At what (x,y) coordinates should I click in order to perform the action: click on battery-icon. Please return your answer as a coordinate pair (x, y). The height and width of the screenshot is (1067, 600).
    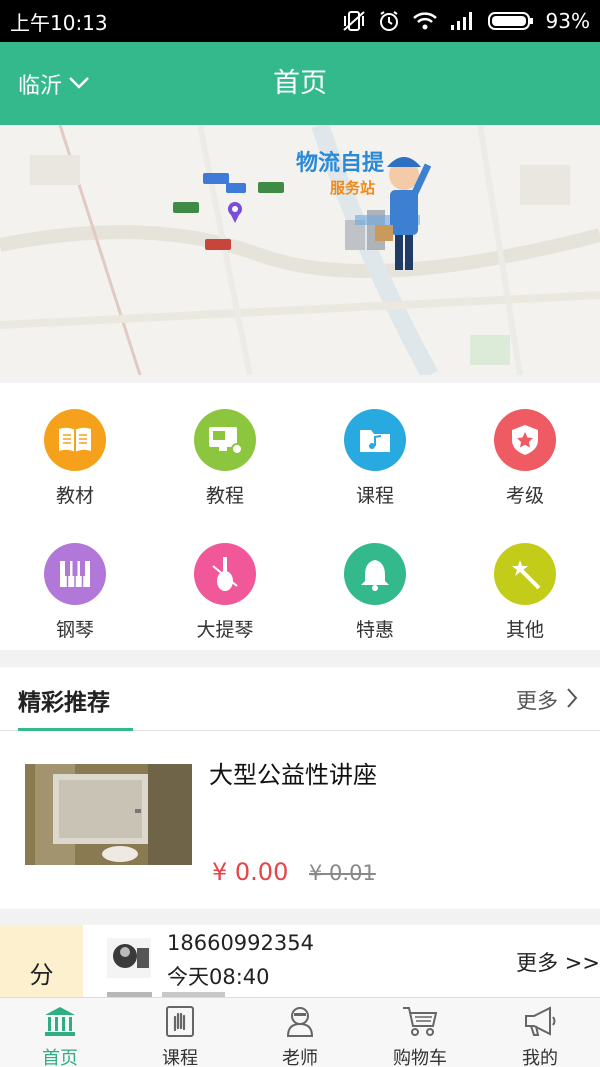
    Looking at the image, I should click on (510, 21).